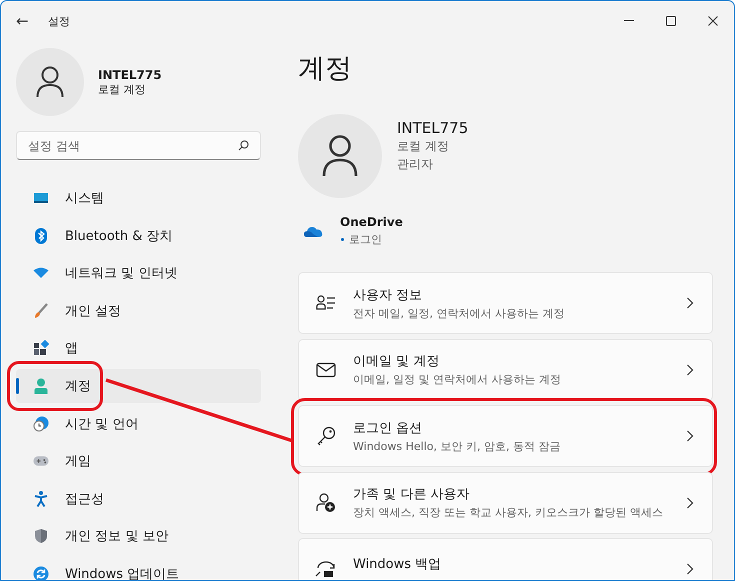  I want to click on globe-clock-icon, so click(41, 424).